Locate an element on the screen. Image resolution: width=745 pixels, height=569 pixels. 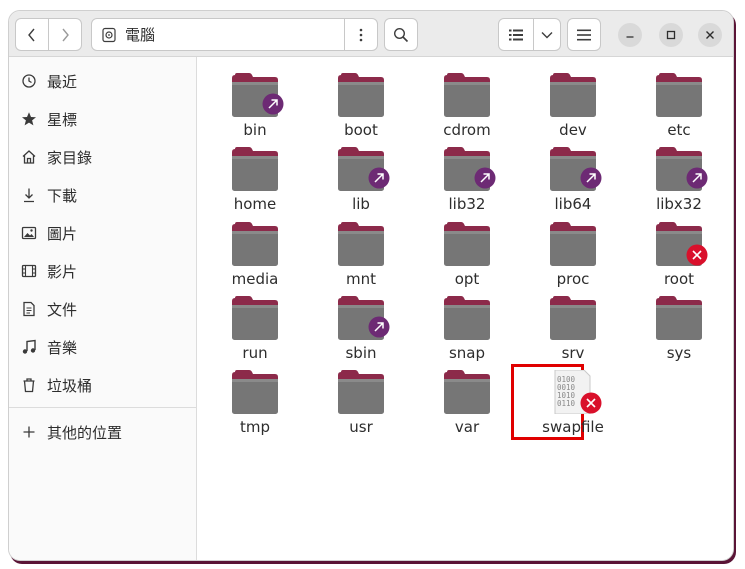
folder-item-run: run is located at coordinates (255, 325).